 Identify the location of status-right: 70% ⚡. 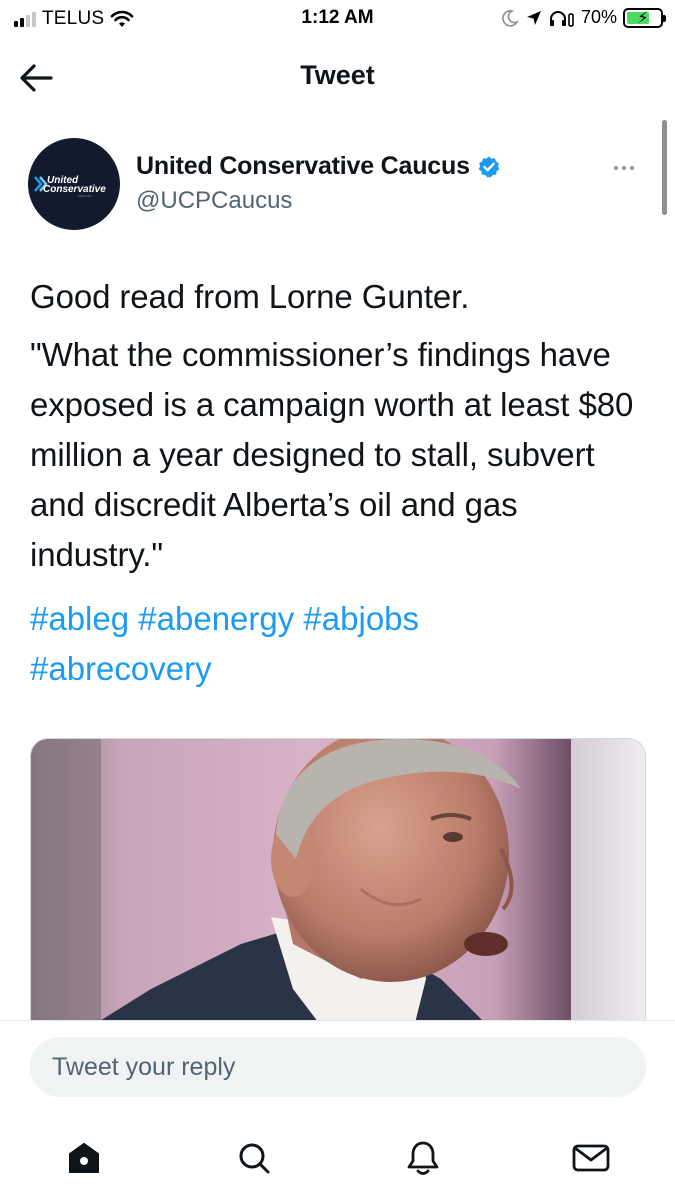
(583, 17).